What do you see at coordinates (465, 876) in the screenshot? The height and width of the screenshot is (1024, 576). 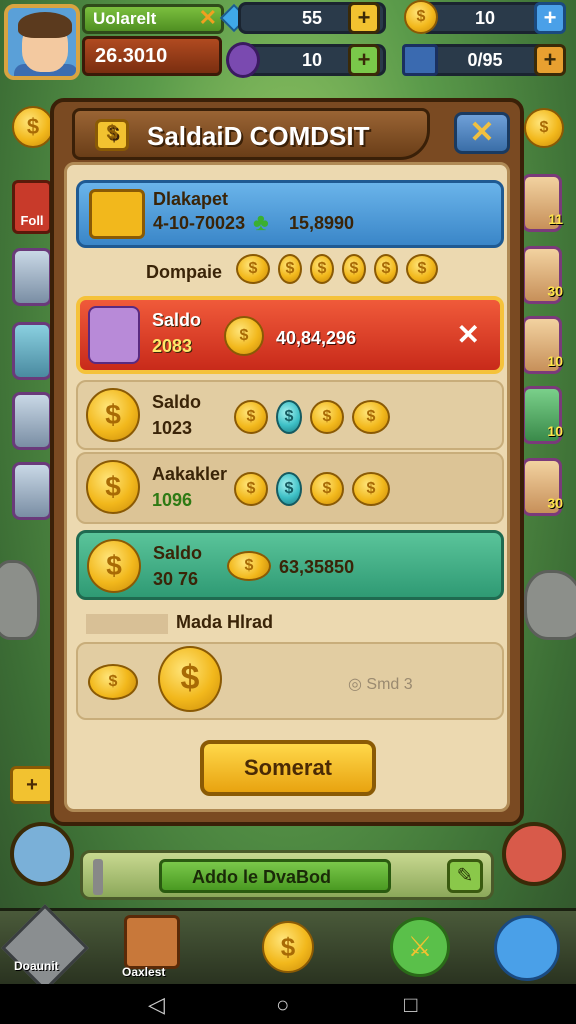 I see `edit-button: ✎` at bounding box center [465, 876].